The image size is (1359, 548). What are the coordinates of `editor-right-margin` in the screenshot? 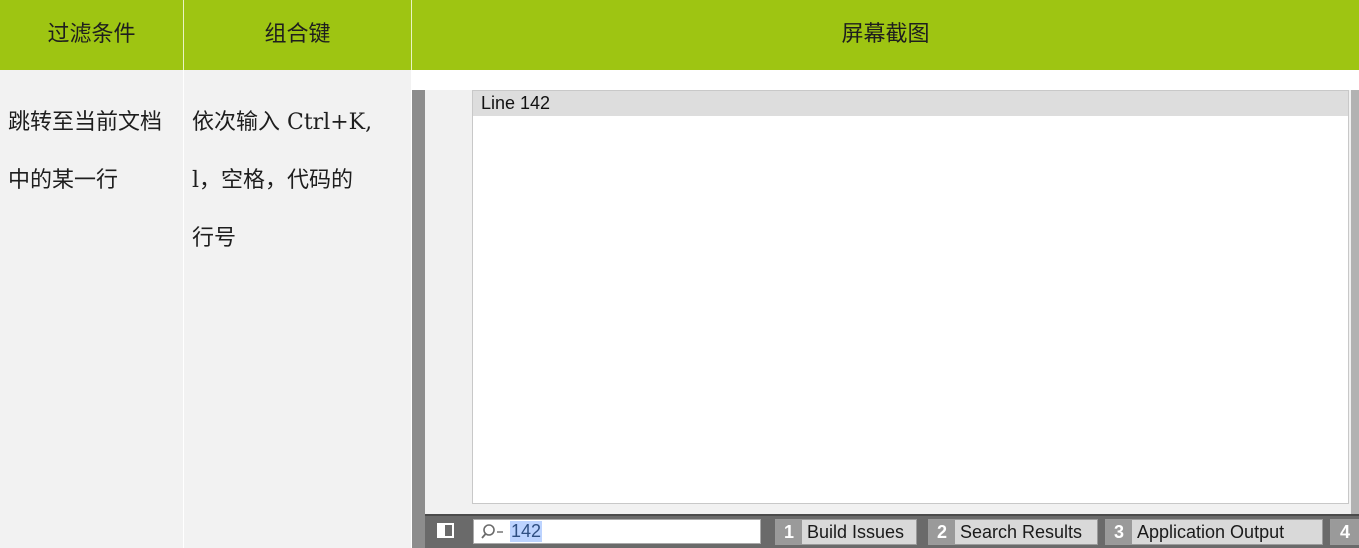 It's located at (1355, 319).